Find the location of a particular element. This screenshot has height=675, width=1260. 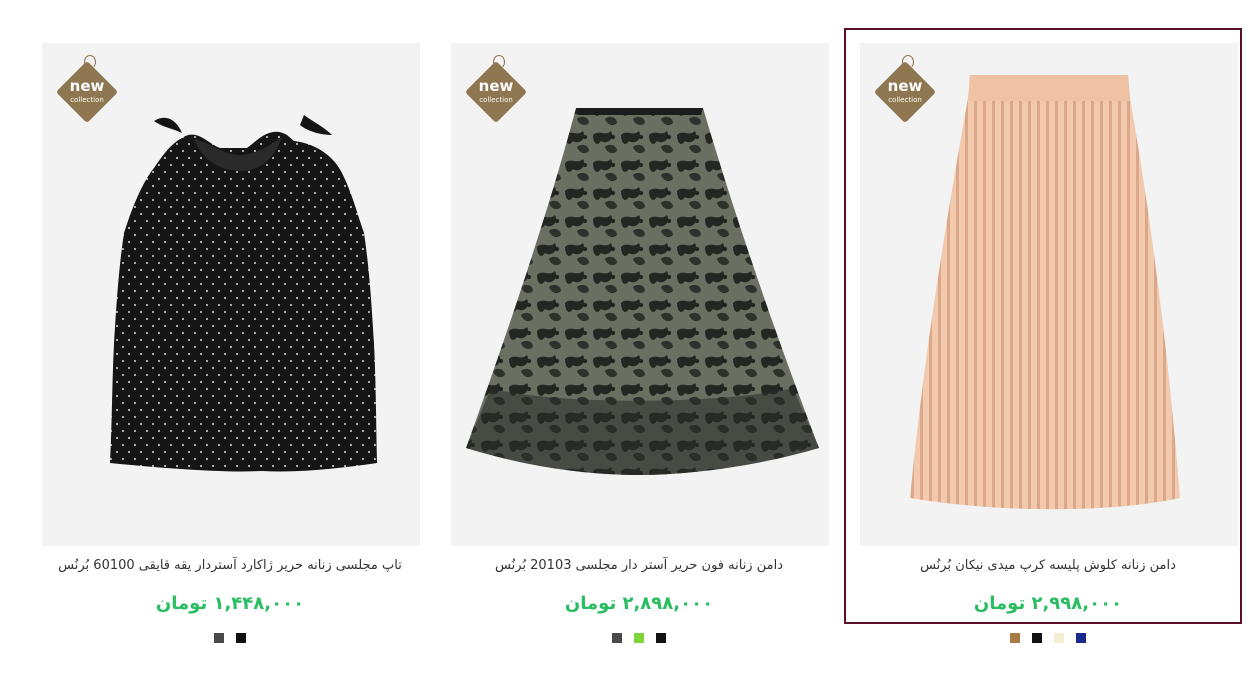

product-price: ۲,۸۹۸,۰۰۰ تومان is located at coordinates (639, 603).